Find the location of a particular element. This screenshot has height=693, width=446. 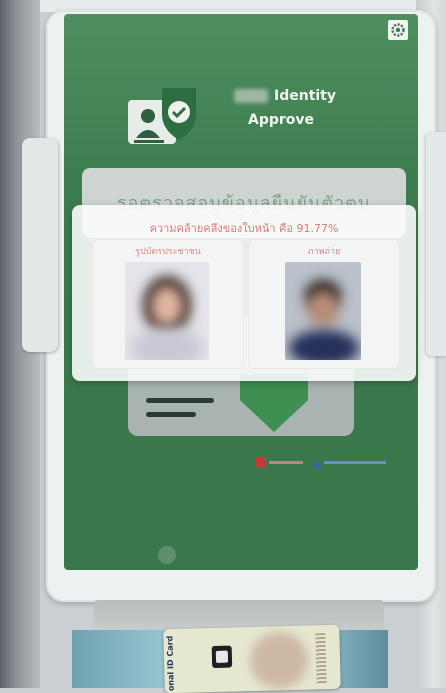

kiosk-bracket-right is located at coordinates (436, 244).